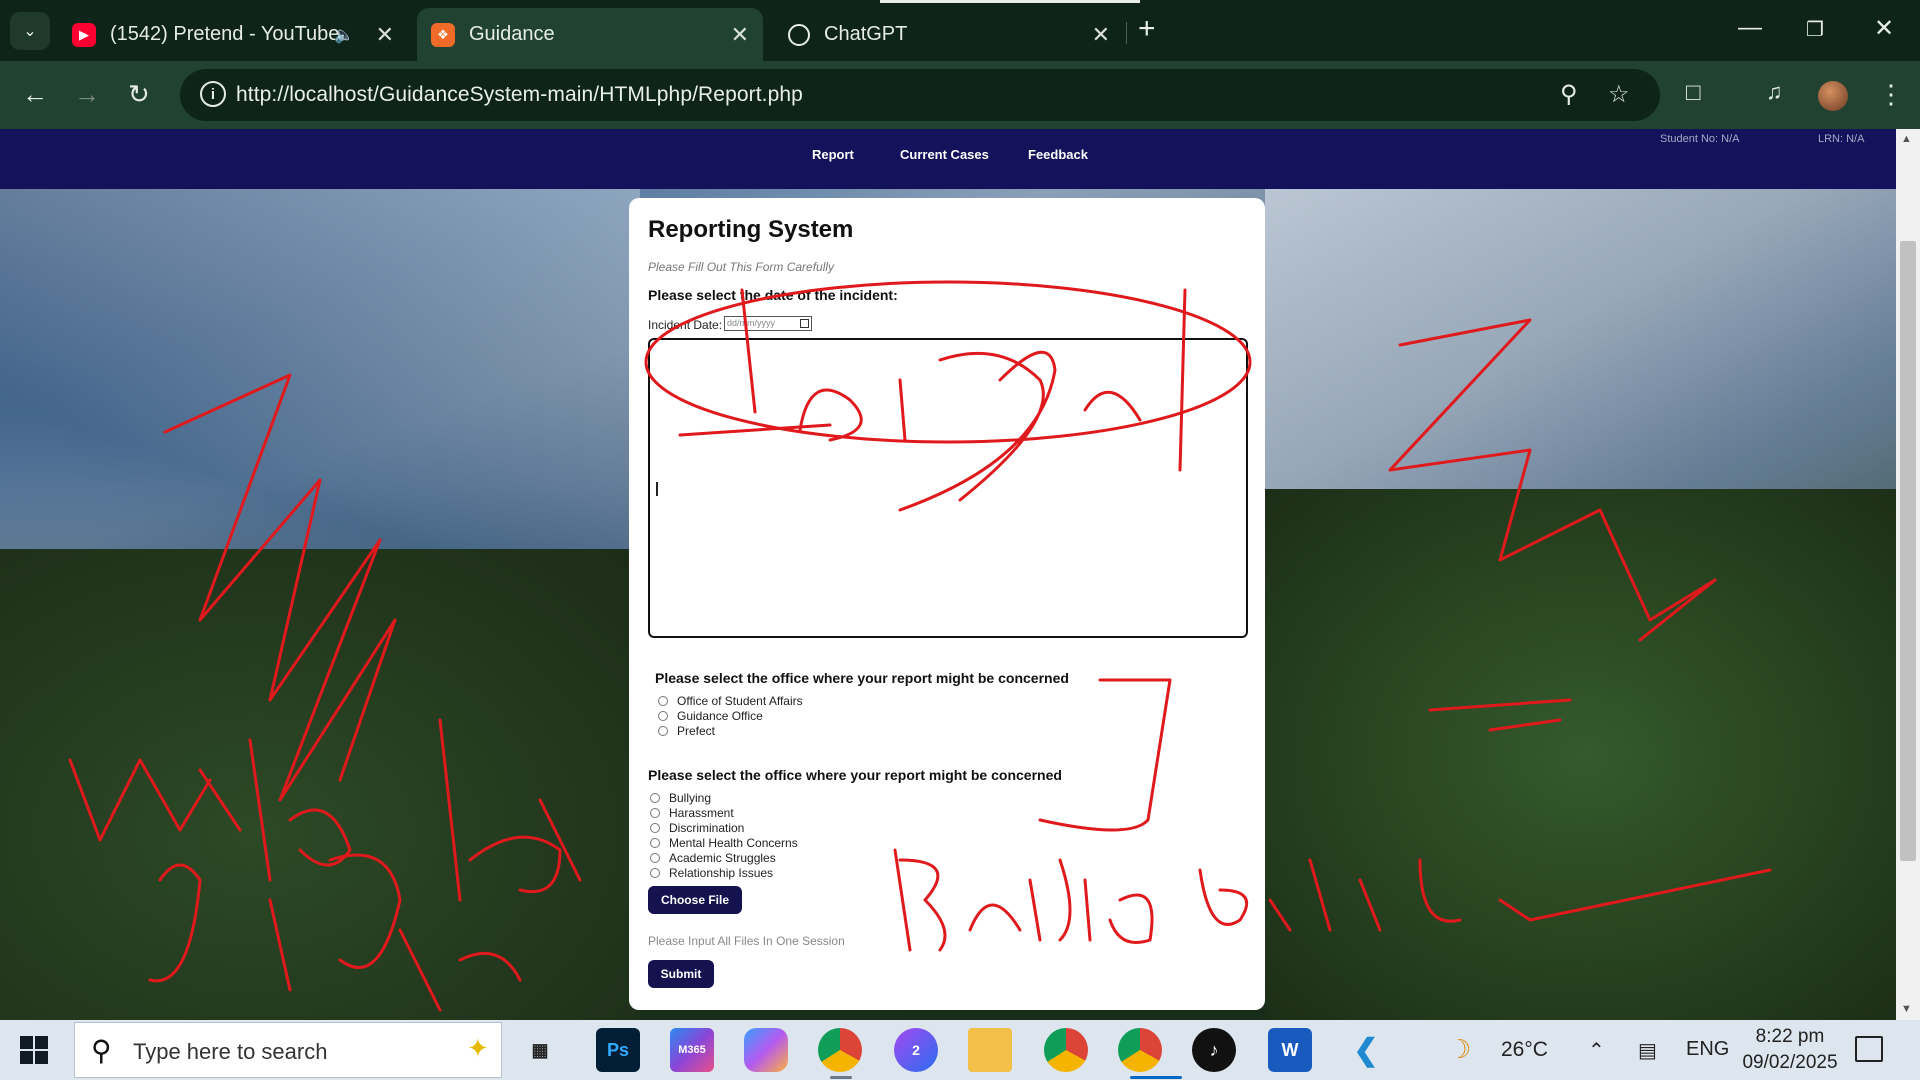 The height and width of the screenshot is (1080, 1920). Describe the element at coordinates (1010, 1) in the screenshot. I see `tab-loading-bar` at that location.